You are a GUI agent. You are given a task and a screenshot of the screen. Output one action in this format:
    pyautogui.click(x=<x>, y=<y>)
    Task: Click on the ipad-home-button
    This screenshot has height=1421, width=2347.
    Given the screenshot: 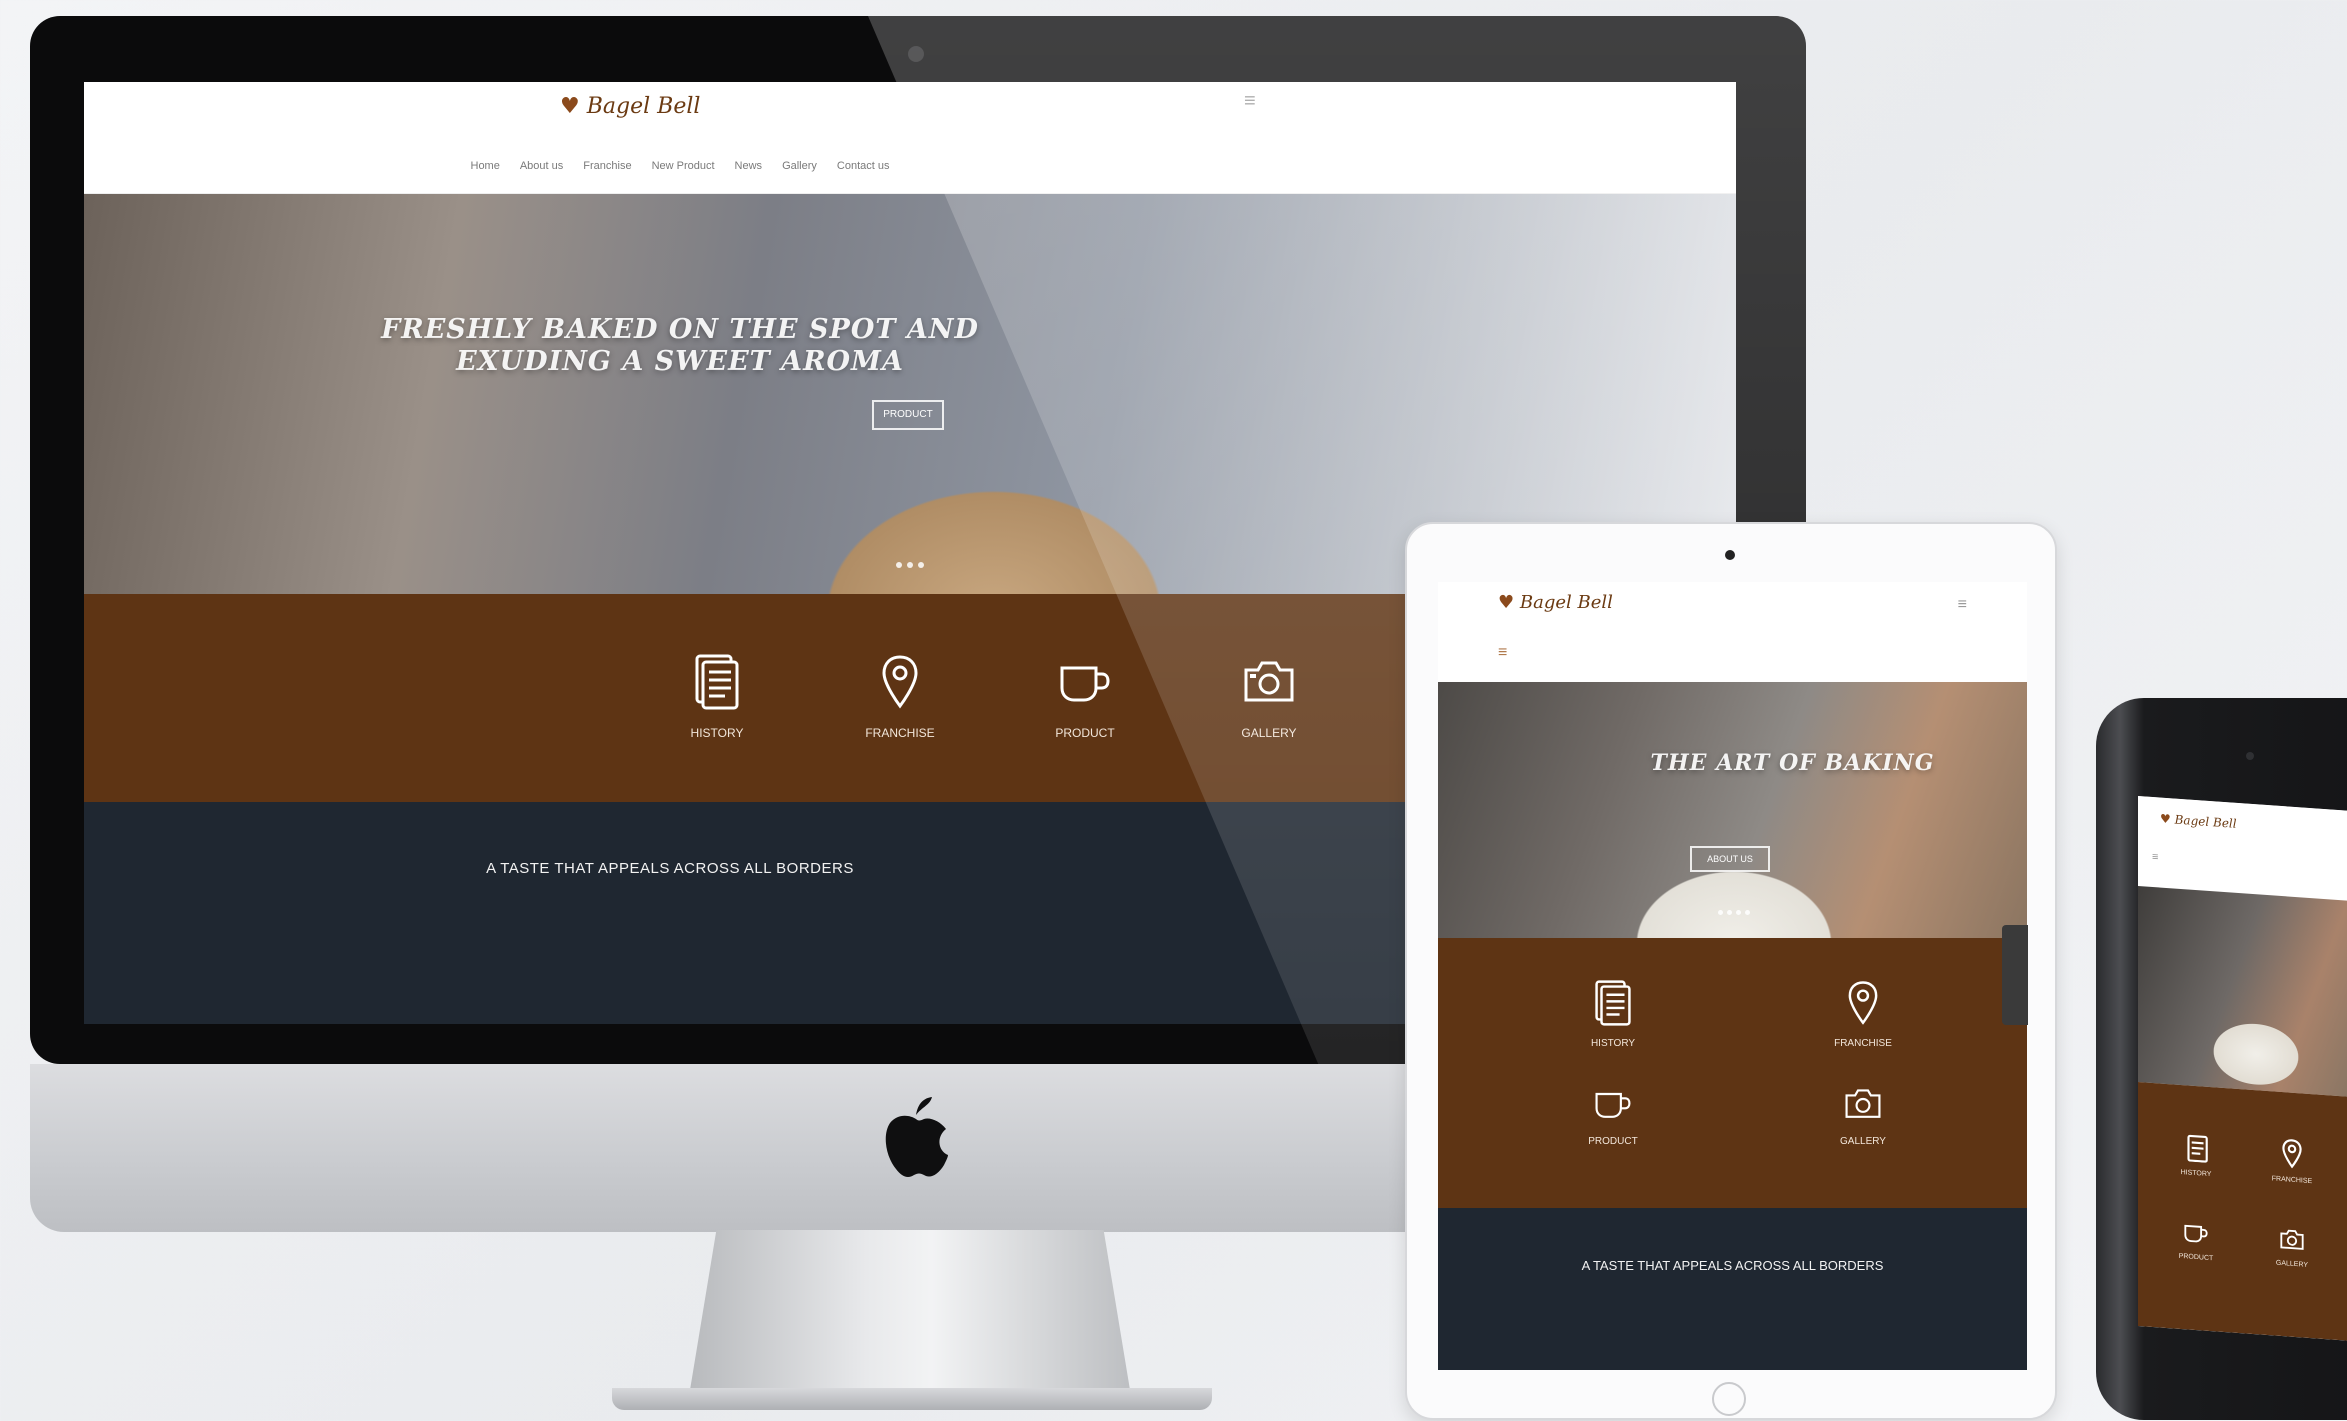 What is the action you would take?
    pyautogui.click(x=1729, y=1399)
    